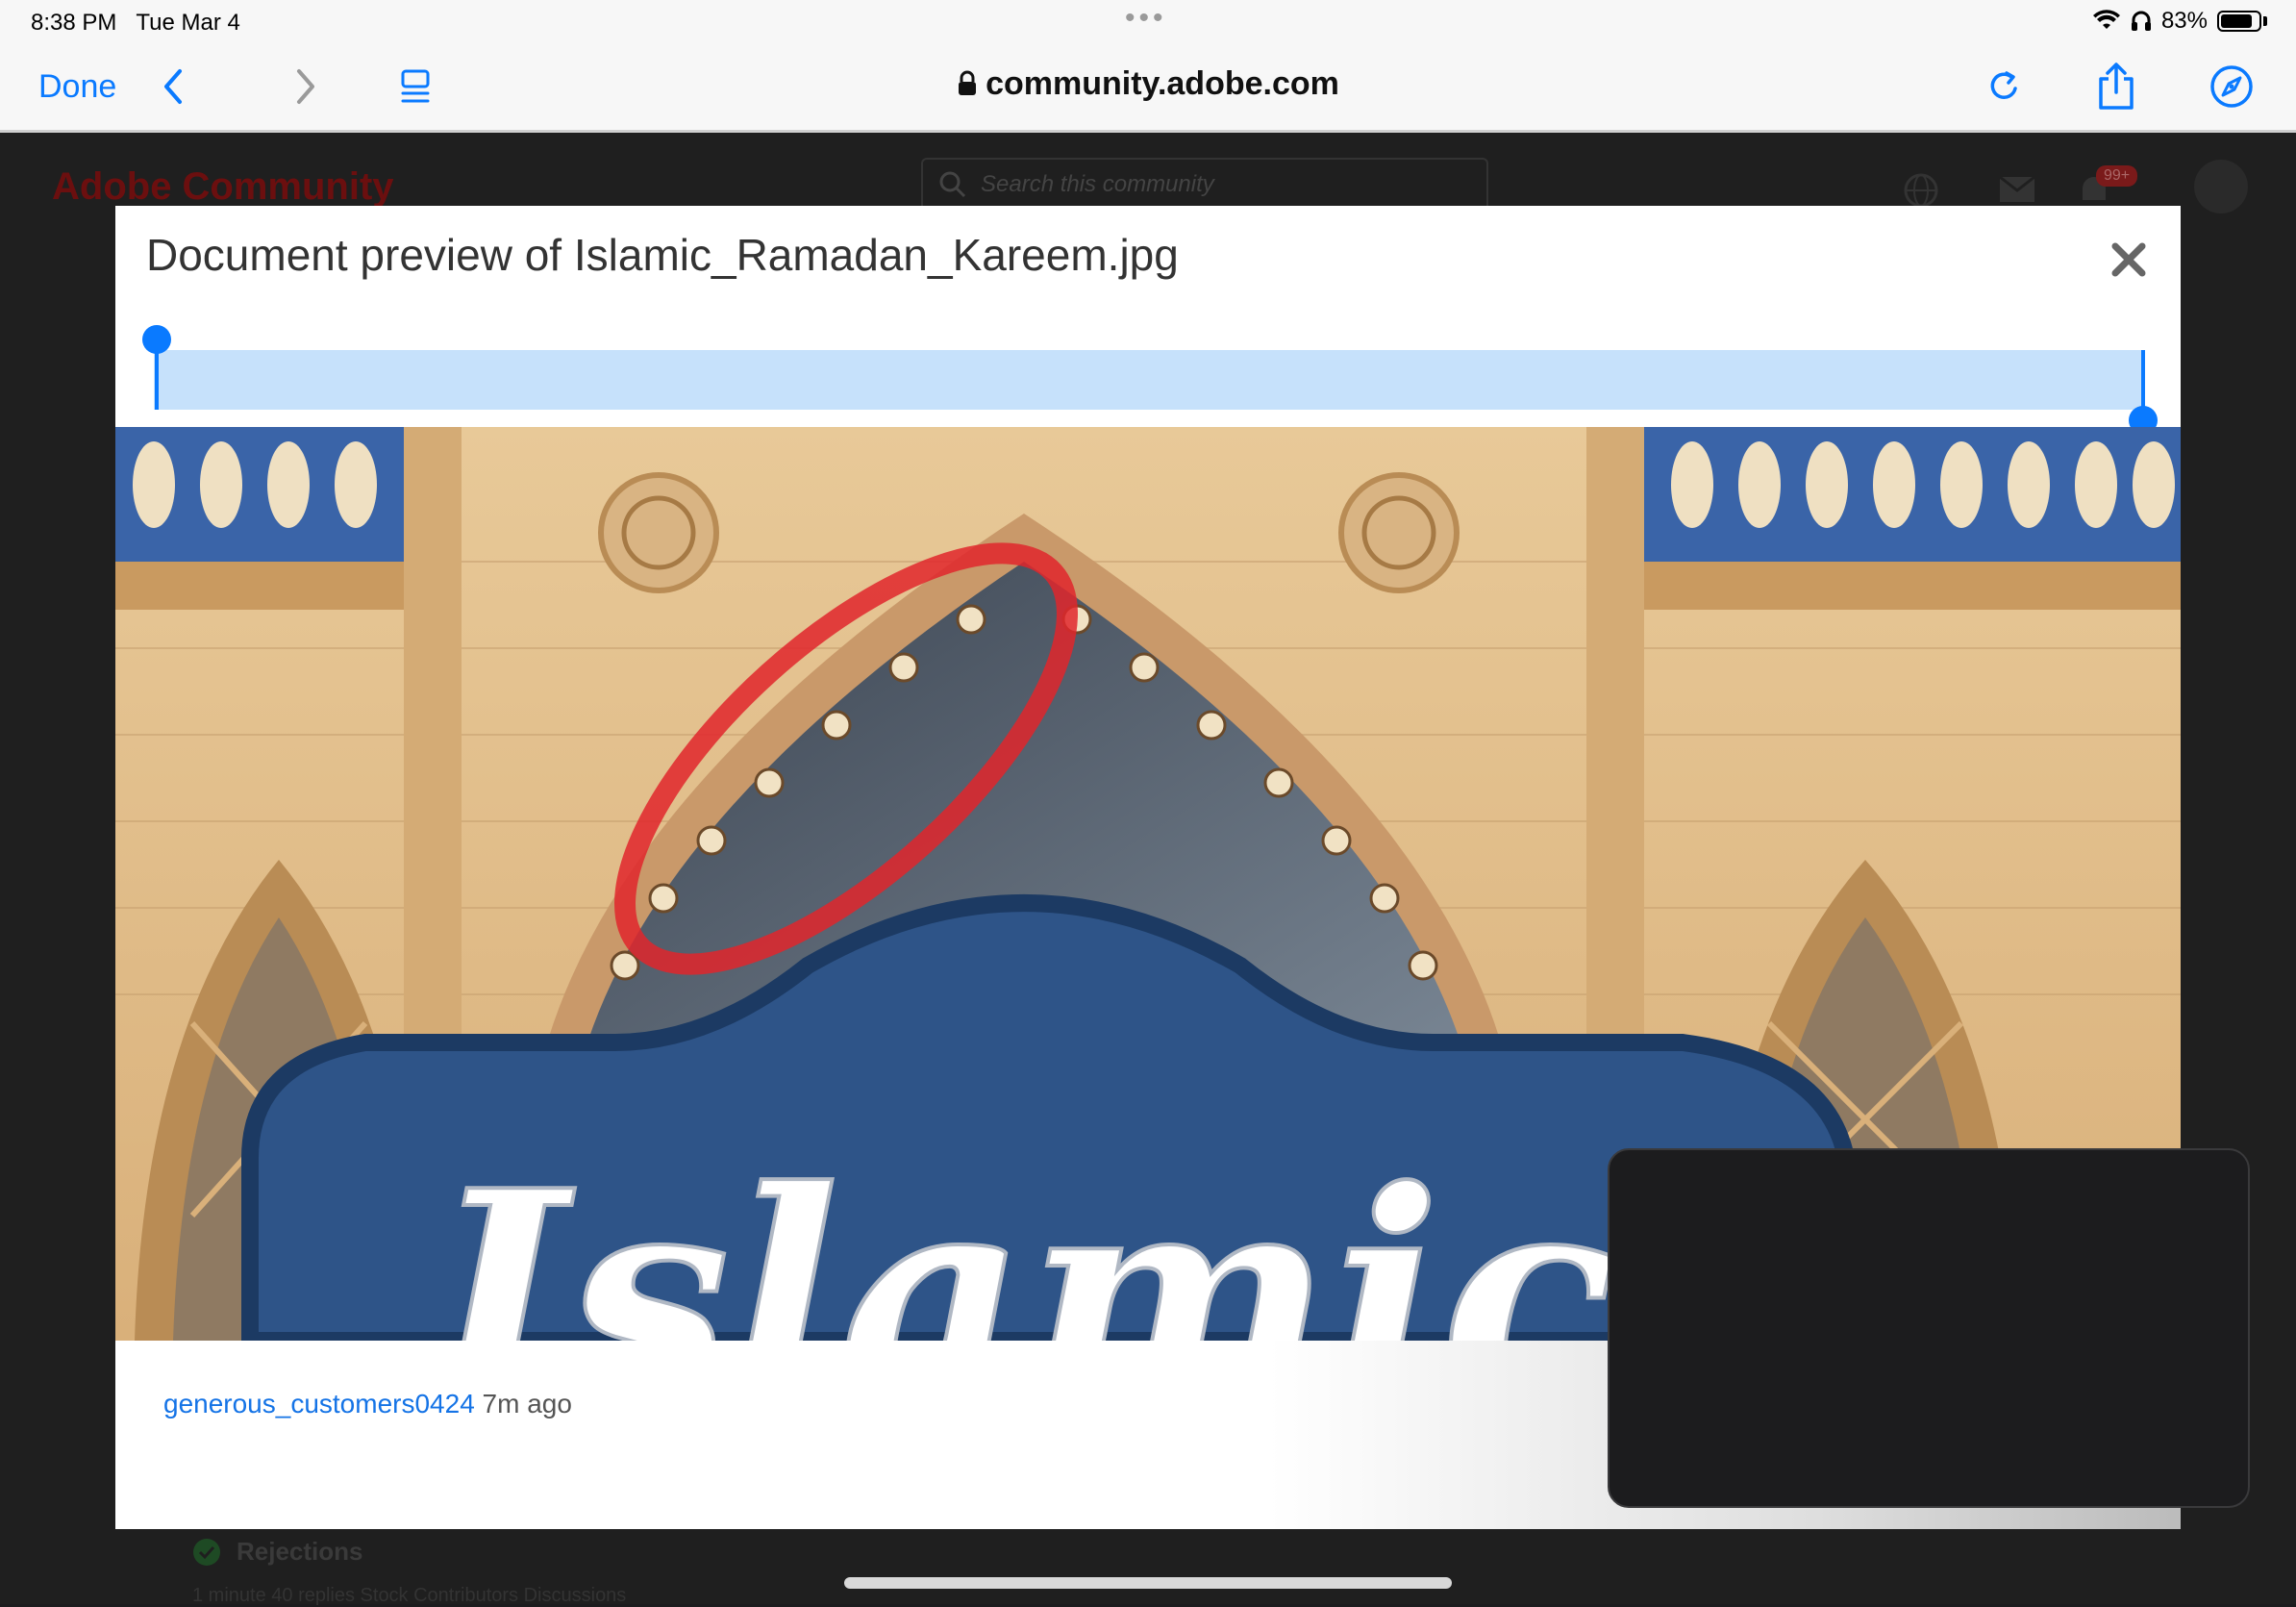 The width and height of the screenshot is (2296, 1607). I want to click on globe-icon, so click(1921, 191).